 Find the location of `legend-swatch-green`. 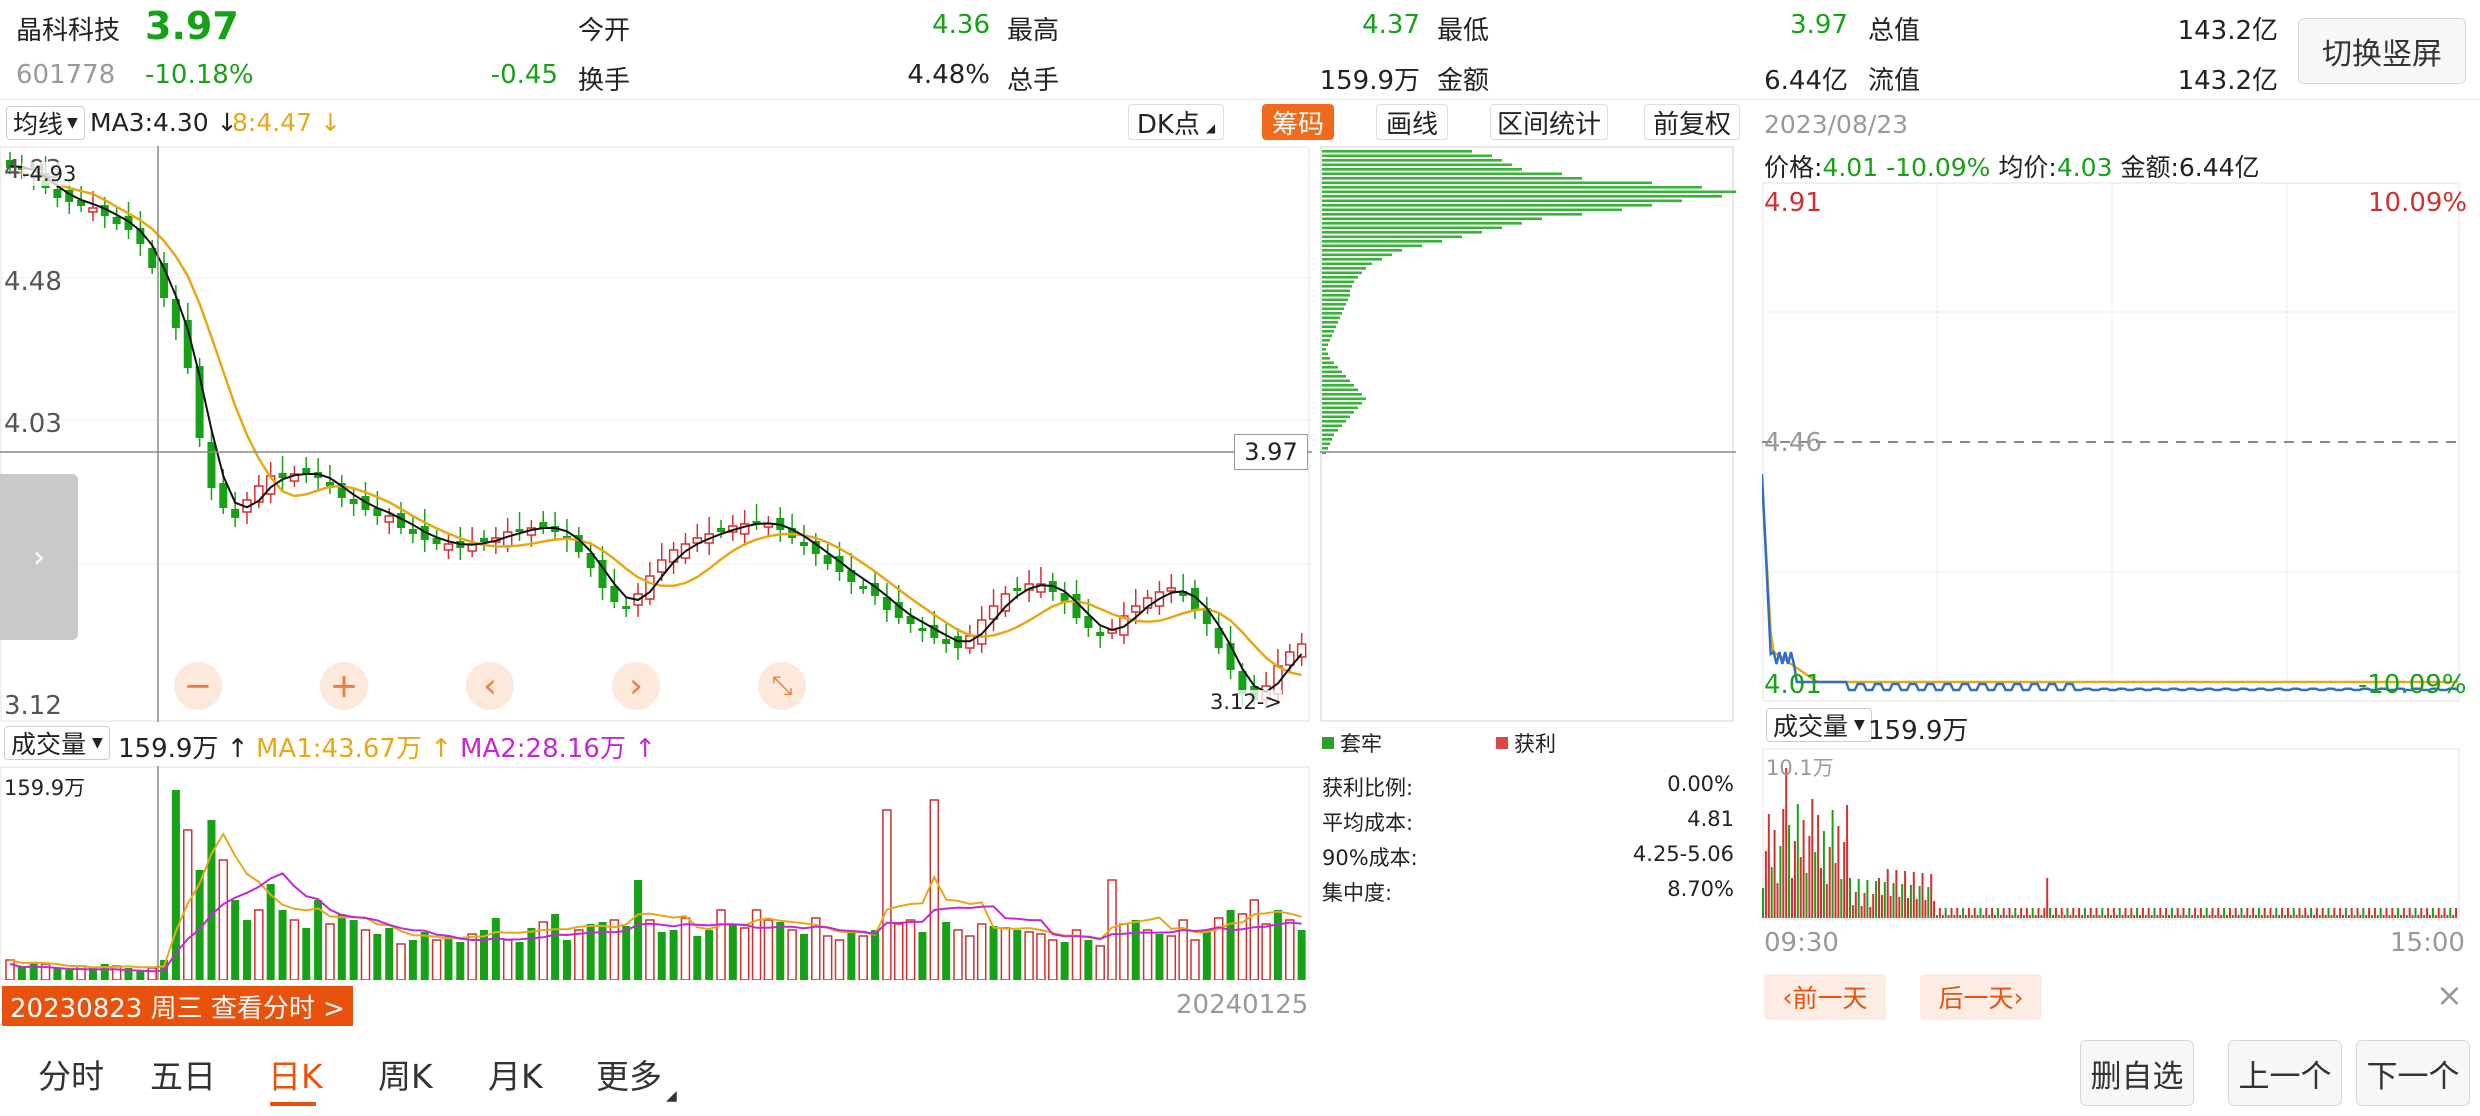

legend-swatch-green is located at coordinates (1328, 743).